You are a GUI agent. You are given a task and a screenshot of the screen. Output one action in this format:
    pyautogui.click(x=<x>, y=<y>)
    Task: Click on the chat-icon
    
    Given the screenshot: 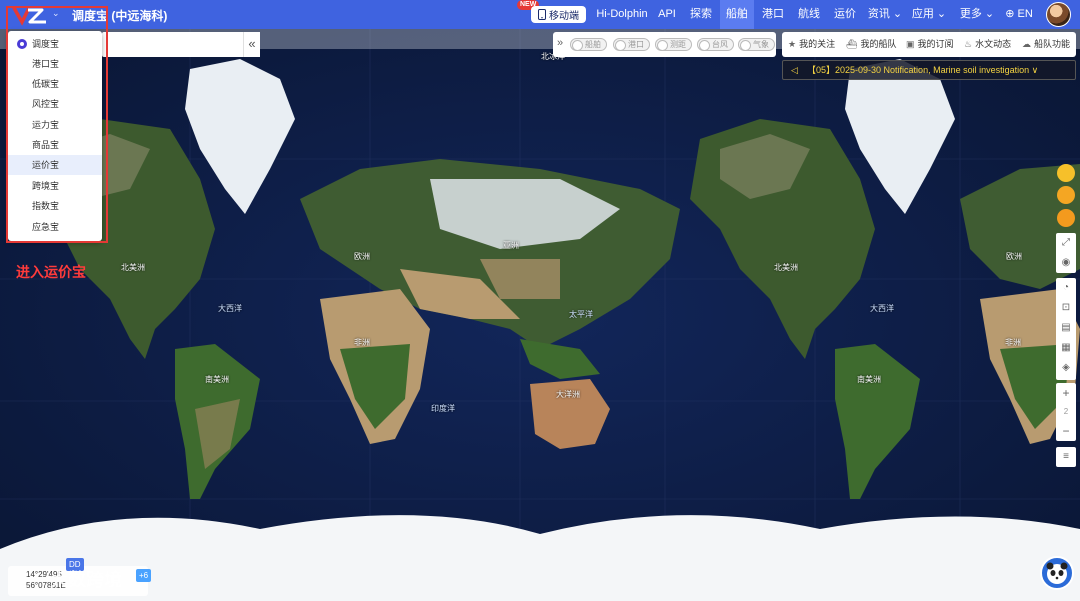 What is the action you would take?
    pyautogui.click(x=1066, y=195)
    